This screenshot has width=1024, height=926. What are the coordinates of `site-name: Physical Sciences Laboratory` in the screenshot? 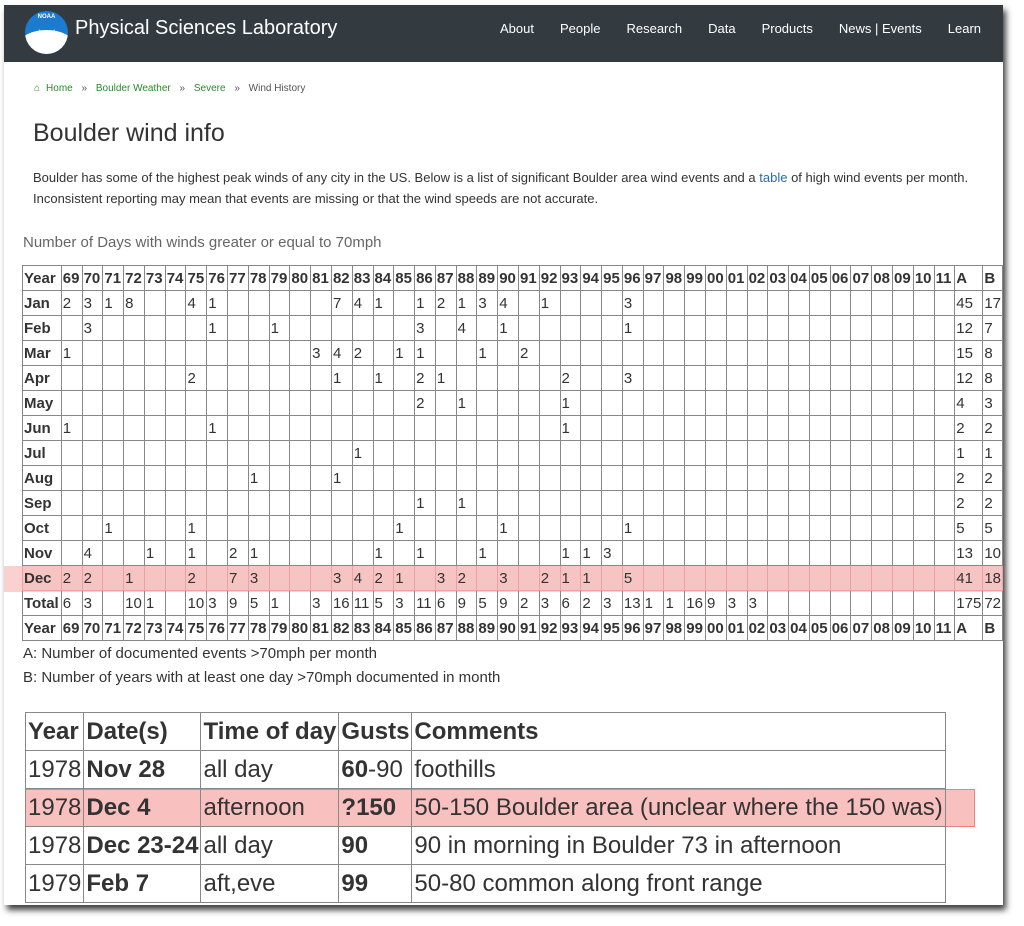 It's located at (206, 28).